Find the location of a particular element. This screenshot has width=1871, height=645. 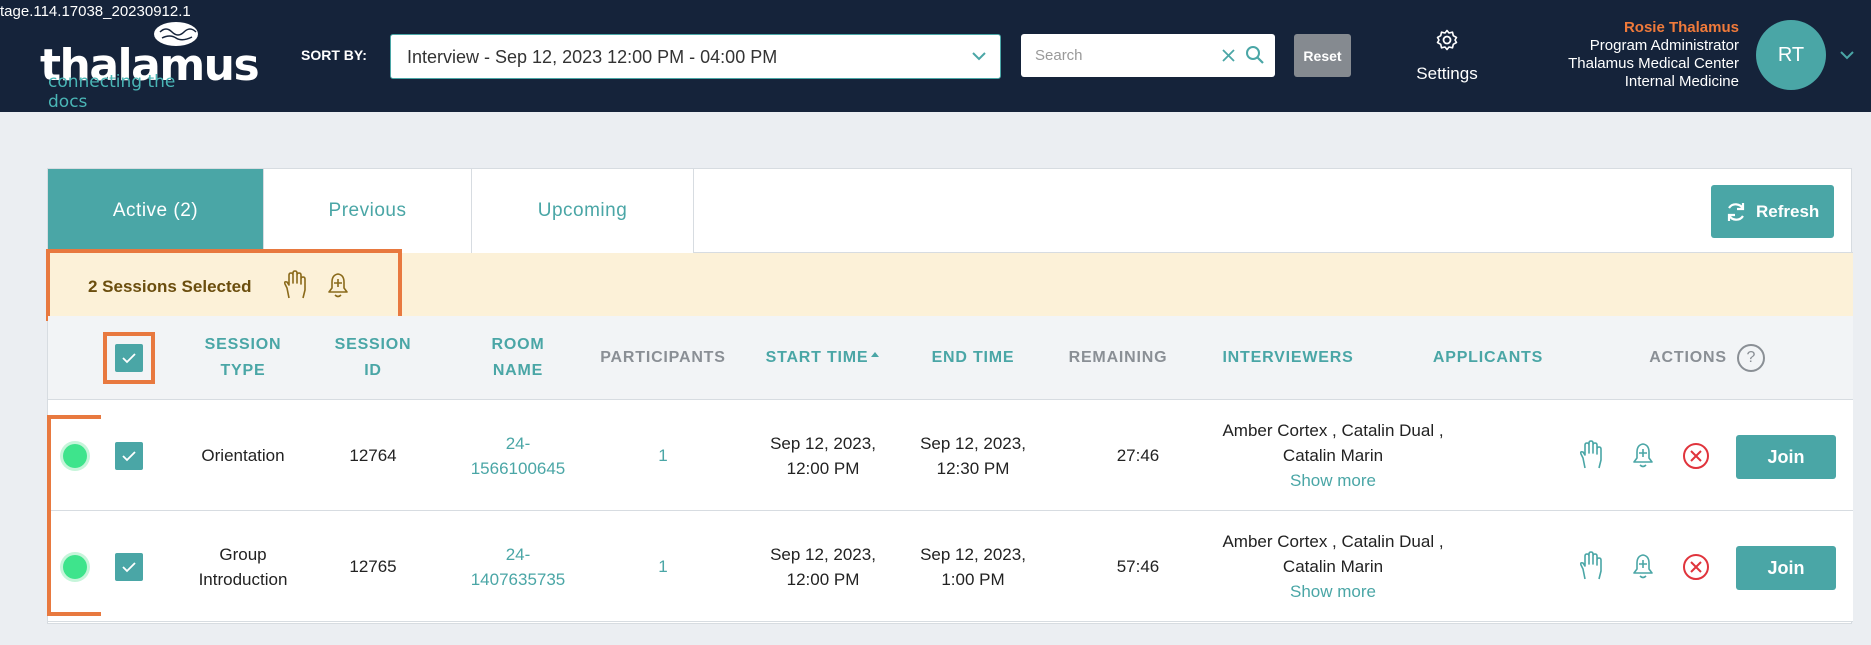

tab-active: Active (2) is located at coordinates (156, 211).